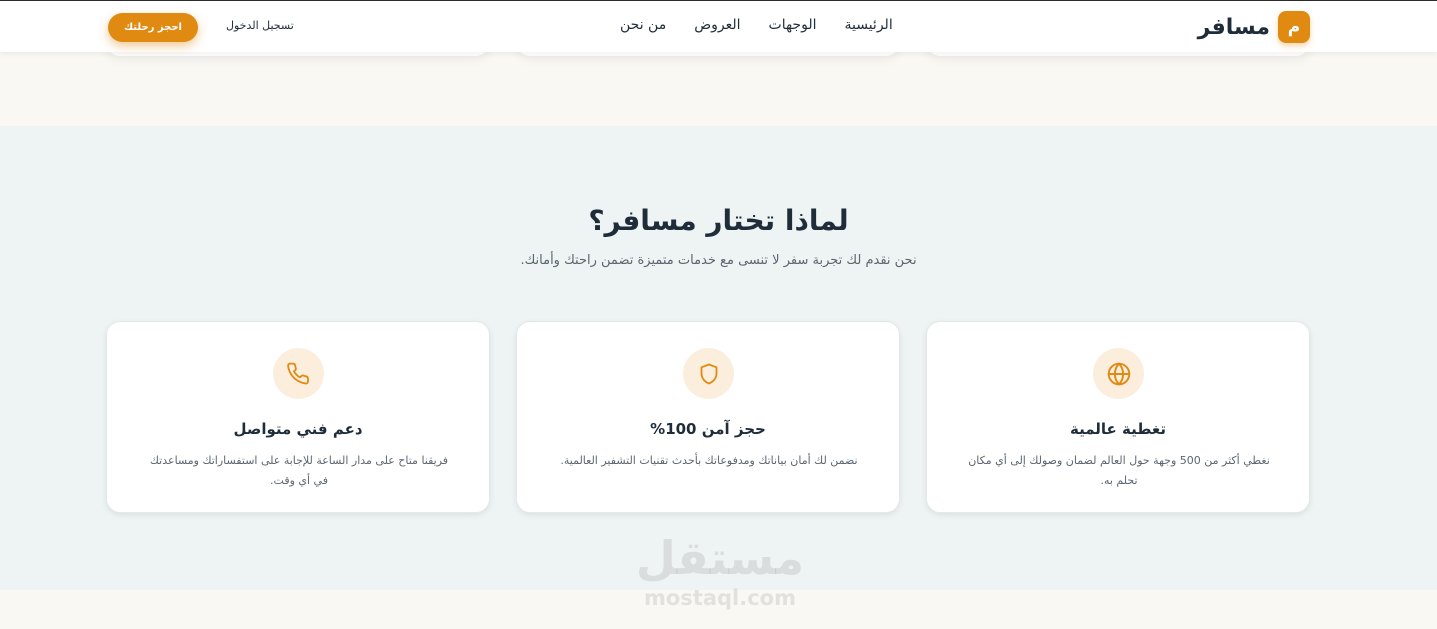  I want to click on phone-icon, so click(298, 373).